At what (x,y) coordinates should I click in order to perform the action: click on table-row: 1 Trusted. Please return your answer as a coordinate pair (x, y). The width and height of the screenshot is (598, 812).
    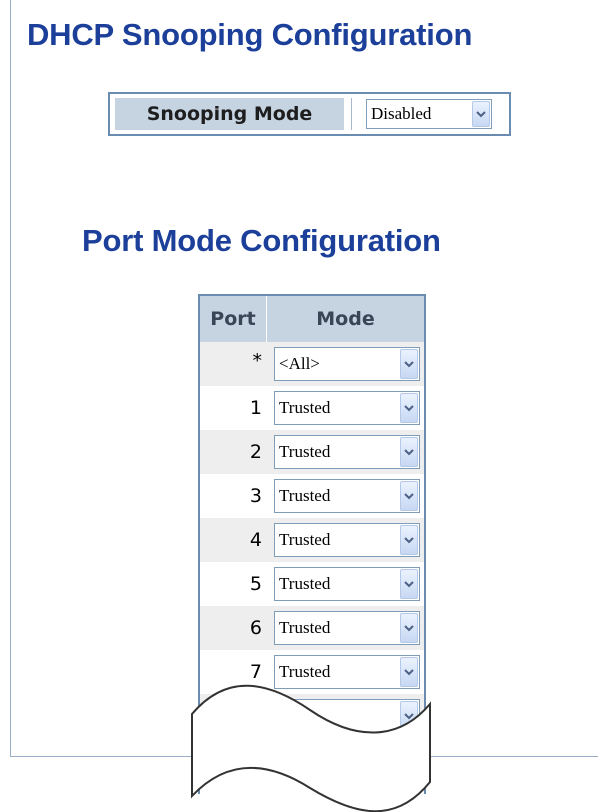
    Looking at the image, I should click on (312, 408).